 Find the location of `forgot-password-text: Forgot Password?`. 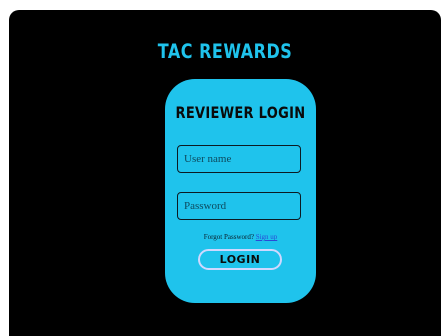

forgot-password-text: Forgot Password? is located at coordinates (228, 237).